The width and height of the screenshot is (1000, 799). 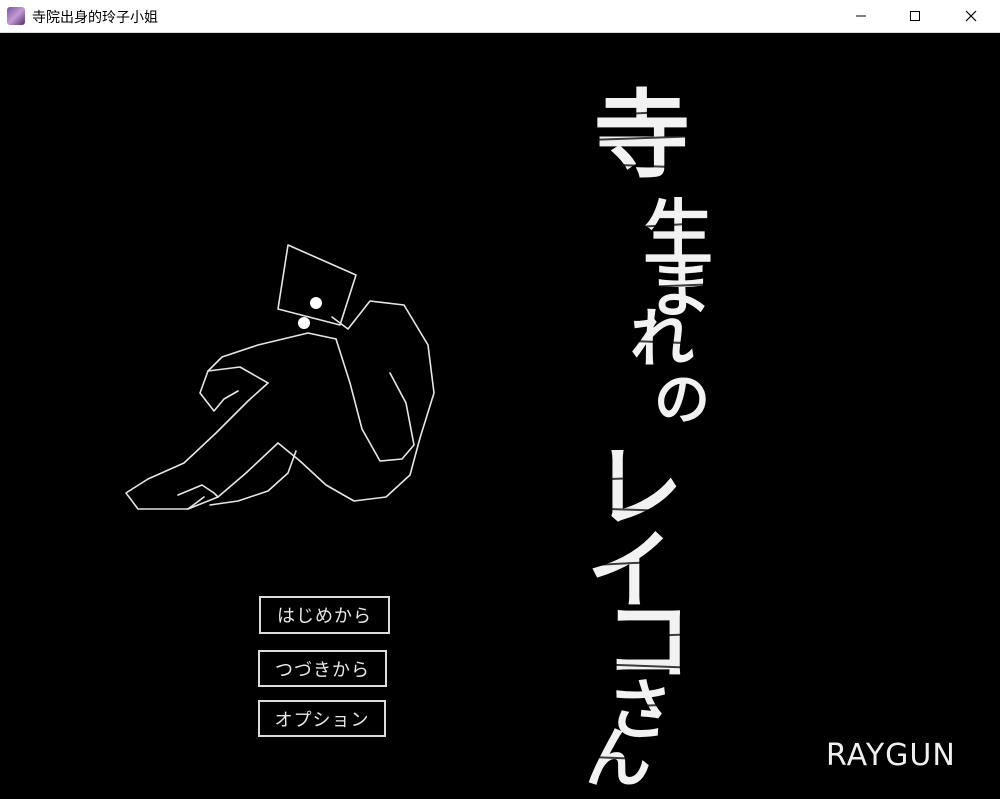 I want to click on window-title: 寺院出身的玲子小姐, so click(x=95, y=18).